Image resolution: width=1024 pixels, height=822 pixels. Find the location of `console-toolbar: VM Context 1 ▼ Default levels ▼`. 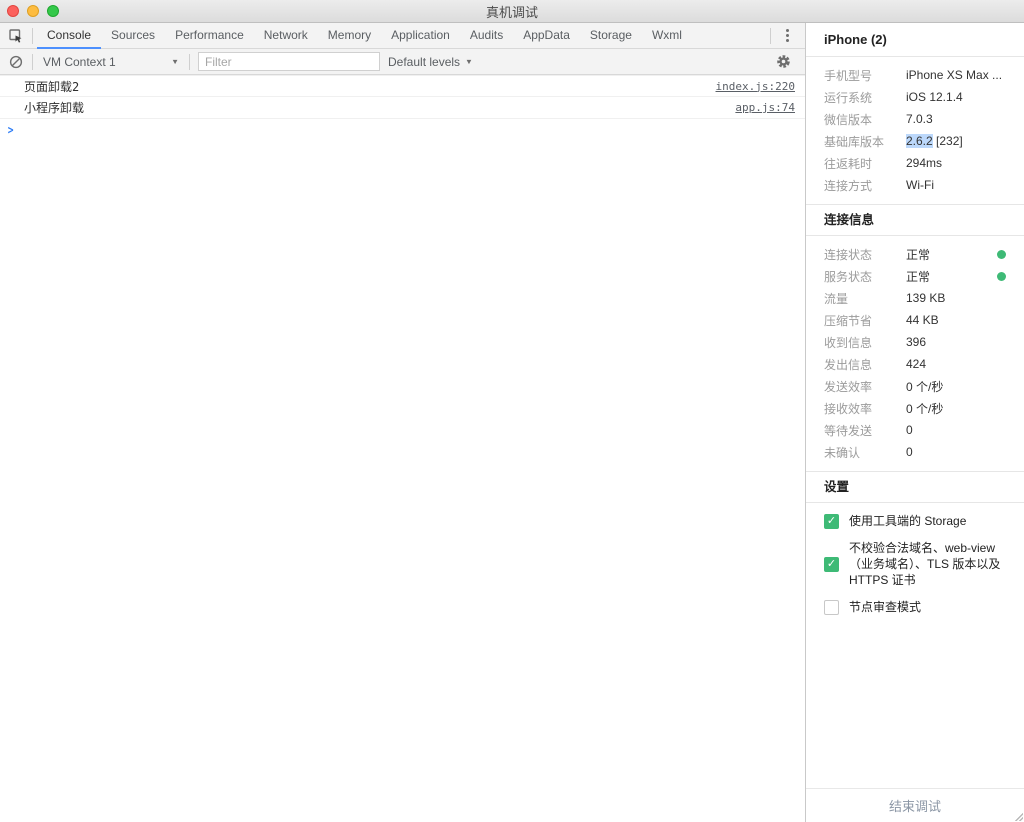

console-toolbar: VM Context 1 ▼ Default levels ▼ is located at coordinates (402, 62).